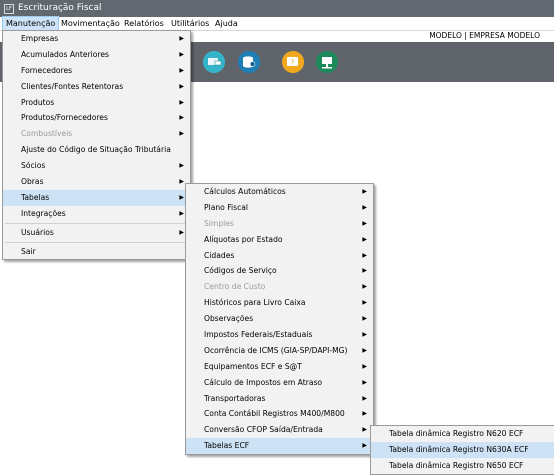  I want to click on menu-item-produtos-fornecedores: Produtos/Fornecedores ▶, so click(96, 118).